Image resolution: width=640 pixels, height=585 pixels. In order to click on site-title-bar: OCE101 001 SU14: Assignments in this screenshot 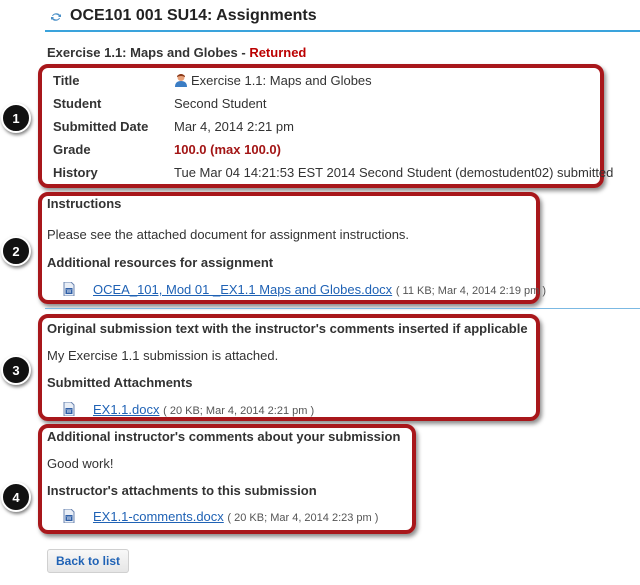, I will do `click(342, 18)`.